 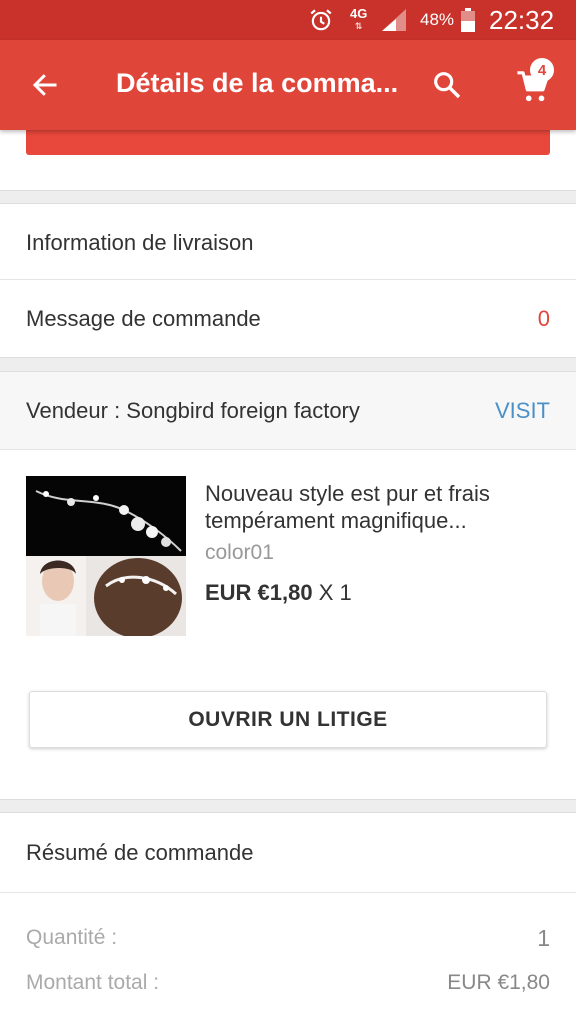 What do you see at coordinates (140, 242) in the screenshot?
I see `shipping-info-label: Information de livraison` at bounding box center [140, 242].